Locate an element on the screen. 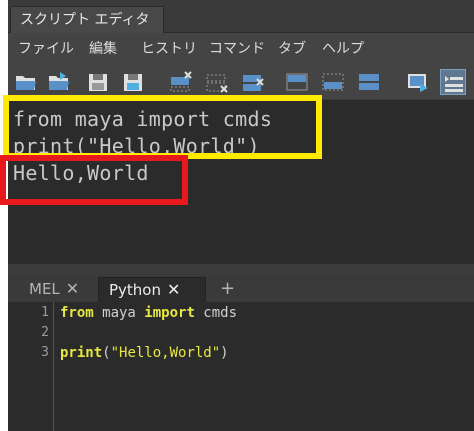 Image resolution: width=474 pixels, height=431 pixels. line-number: 2 is located at coordinates (45, 332).